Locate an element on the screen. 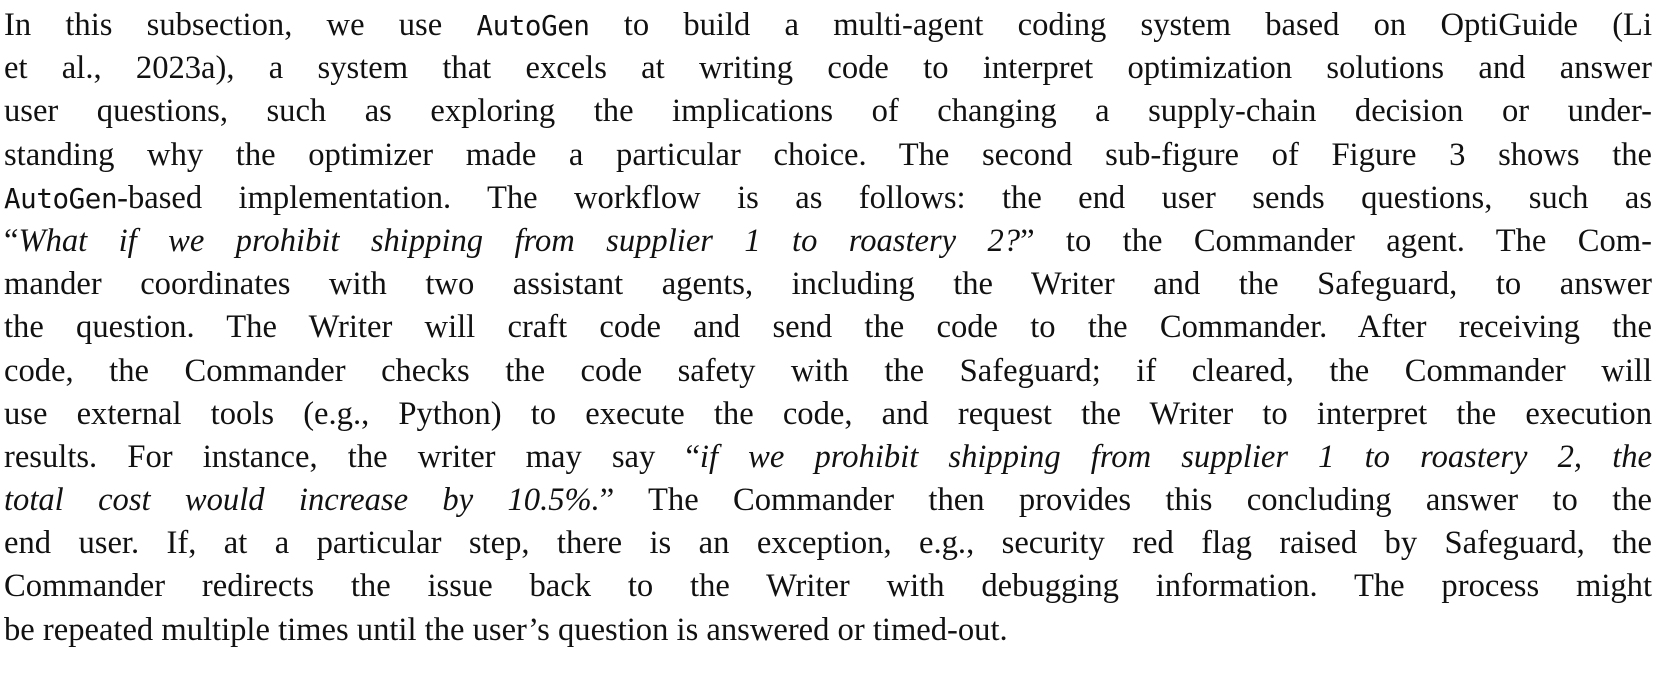 The width and height of the screenshot is (1661, 693). text-span: In this subsection, we use is located at coordinates (240, 25).